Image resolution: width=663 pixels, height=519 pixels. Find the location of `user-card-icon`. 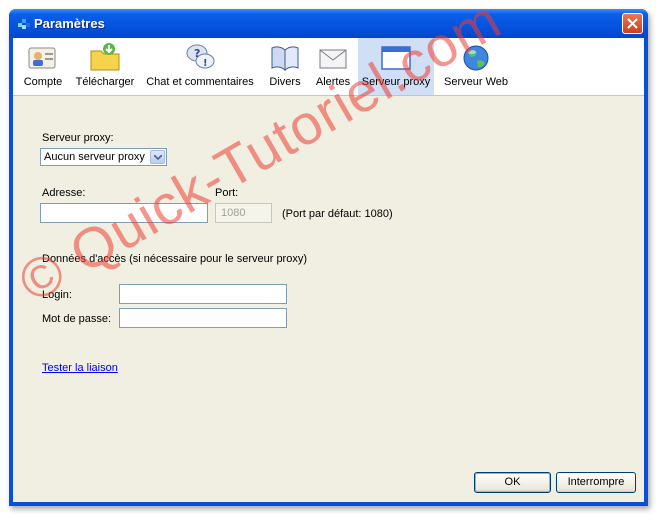

user-card-icon is located at coordinates (42, 58).